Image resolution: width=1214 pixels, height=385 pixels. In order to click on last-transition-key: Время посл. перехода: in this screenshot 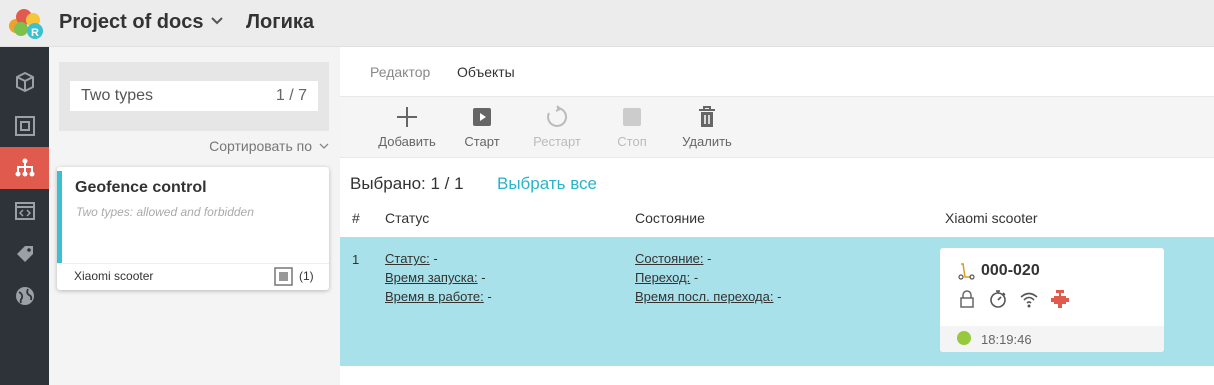, I will do `click(704, 296)`.